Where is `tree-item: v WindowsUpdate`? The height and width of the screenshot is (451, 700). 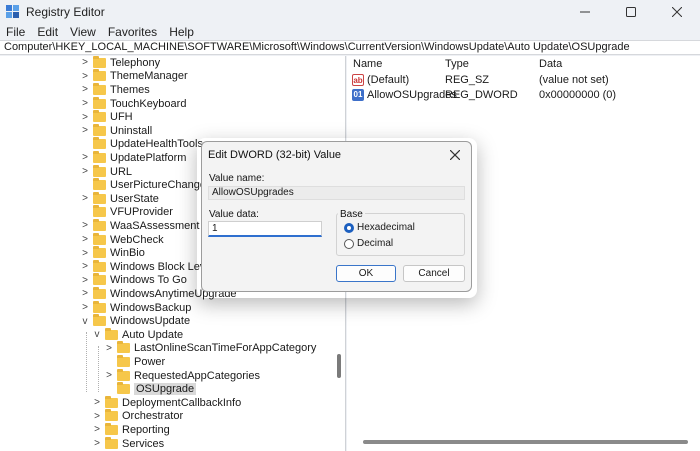 tree-item: v WindowsUpdate is located at coordinates (135, 321).